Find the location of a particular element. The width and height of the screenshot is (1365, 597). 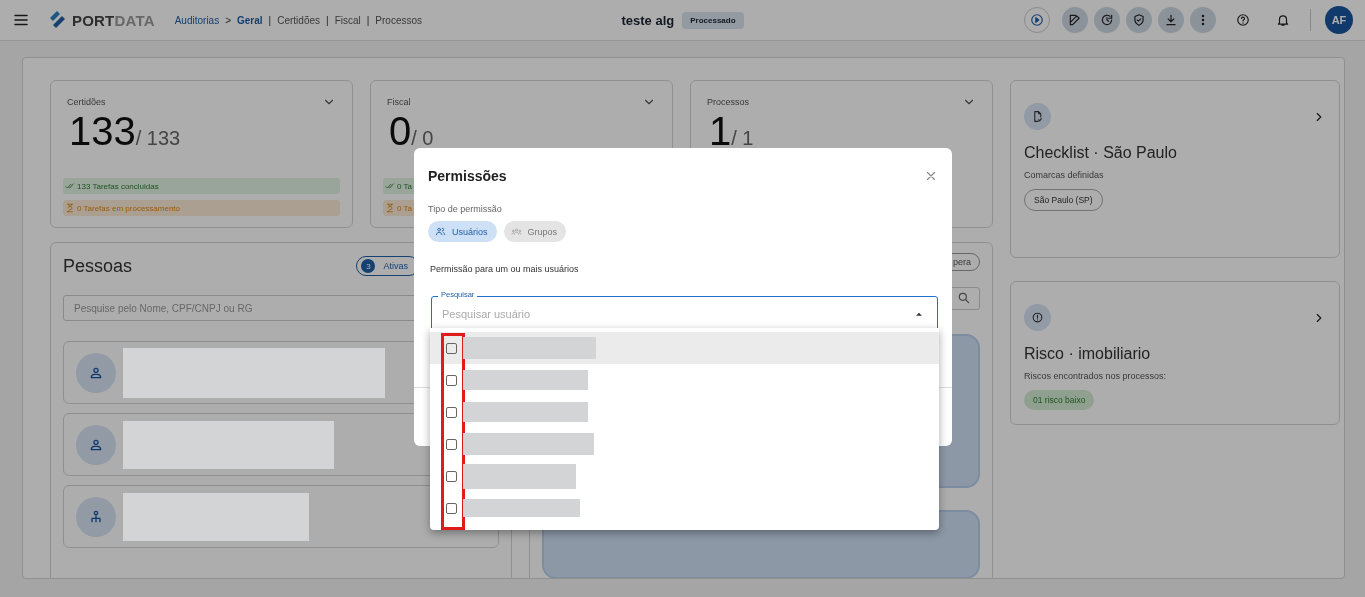

users-icon is located at coordinates (440, 231).